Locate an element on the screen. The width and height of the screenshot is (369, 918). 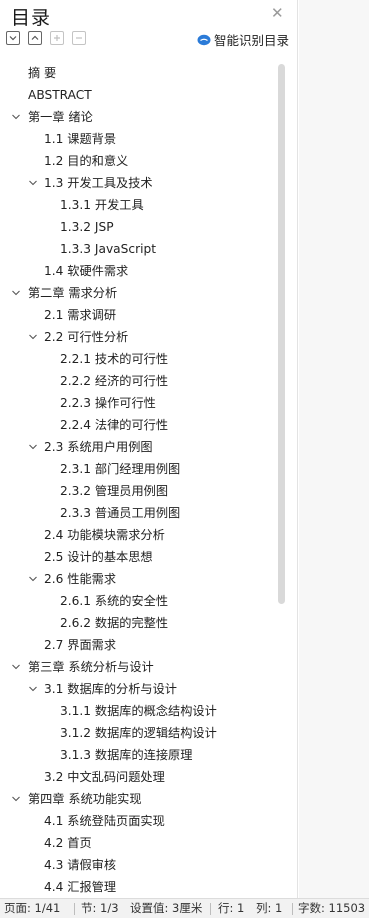
toc-item: 3.1.3 数据库的连接原理 is located at coordinates (142, 755).